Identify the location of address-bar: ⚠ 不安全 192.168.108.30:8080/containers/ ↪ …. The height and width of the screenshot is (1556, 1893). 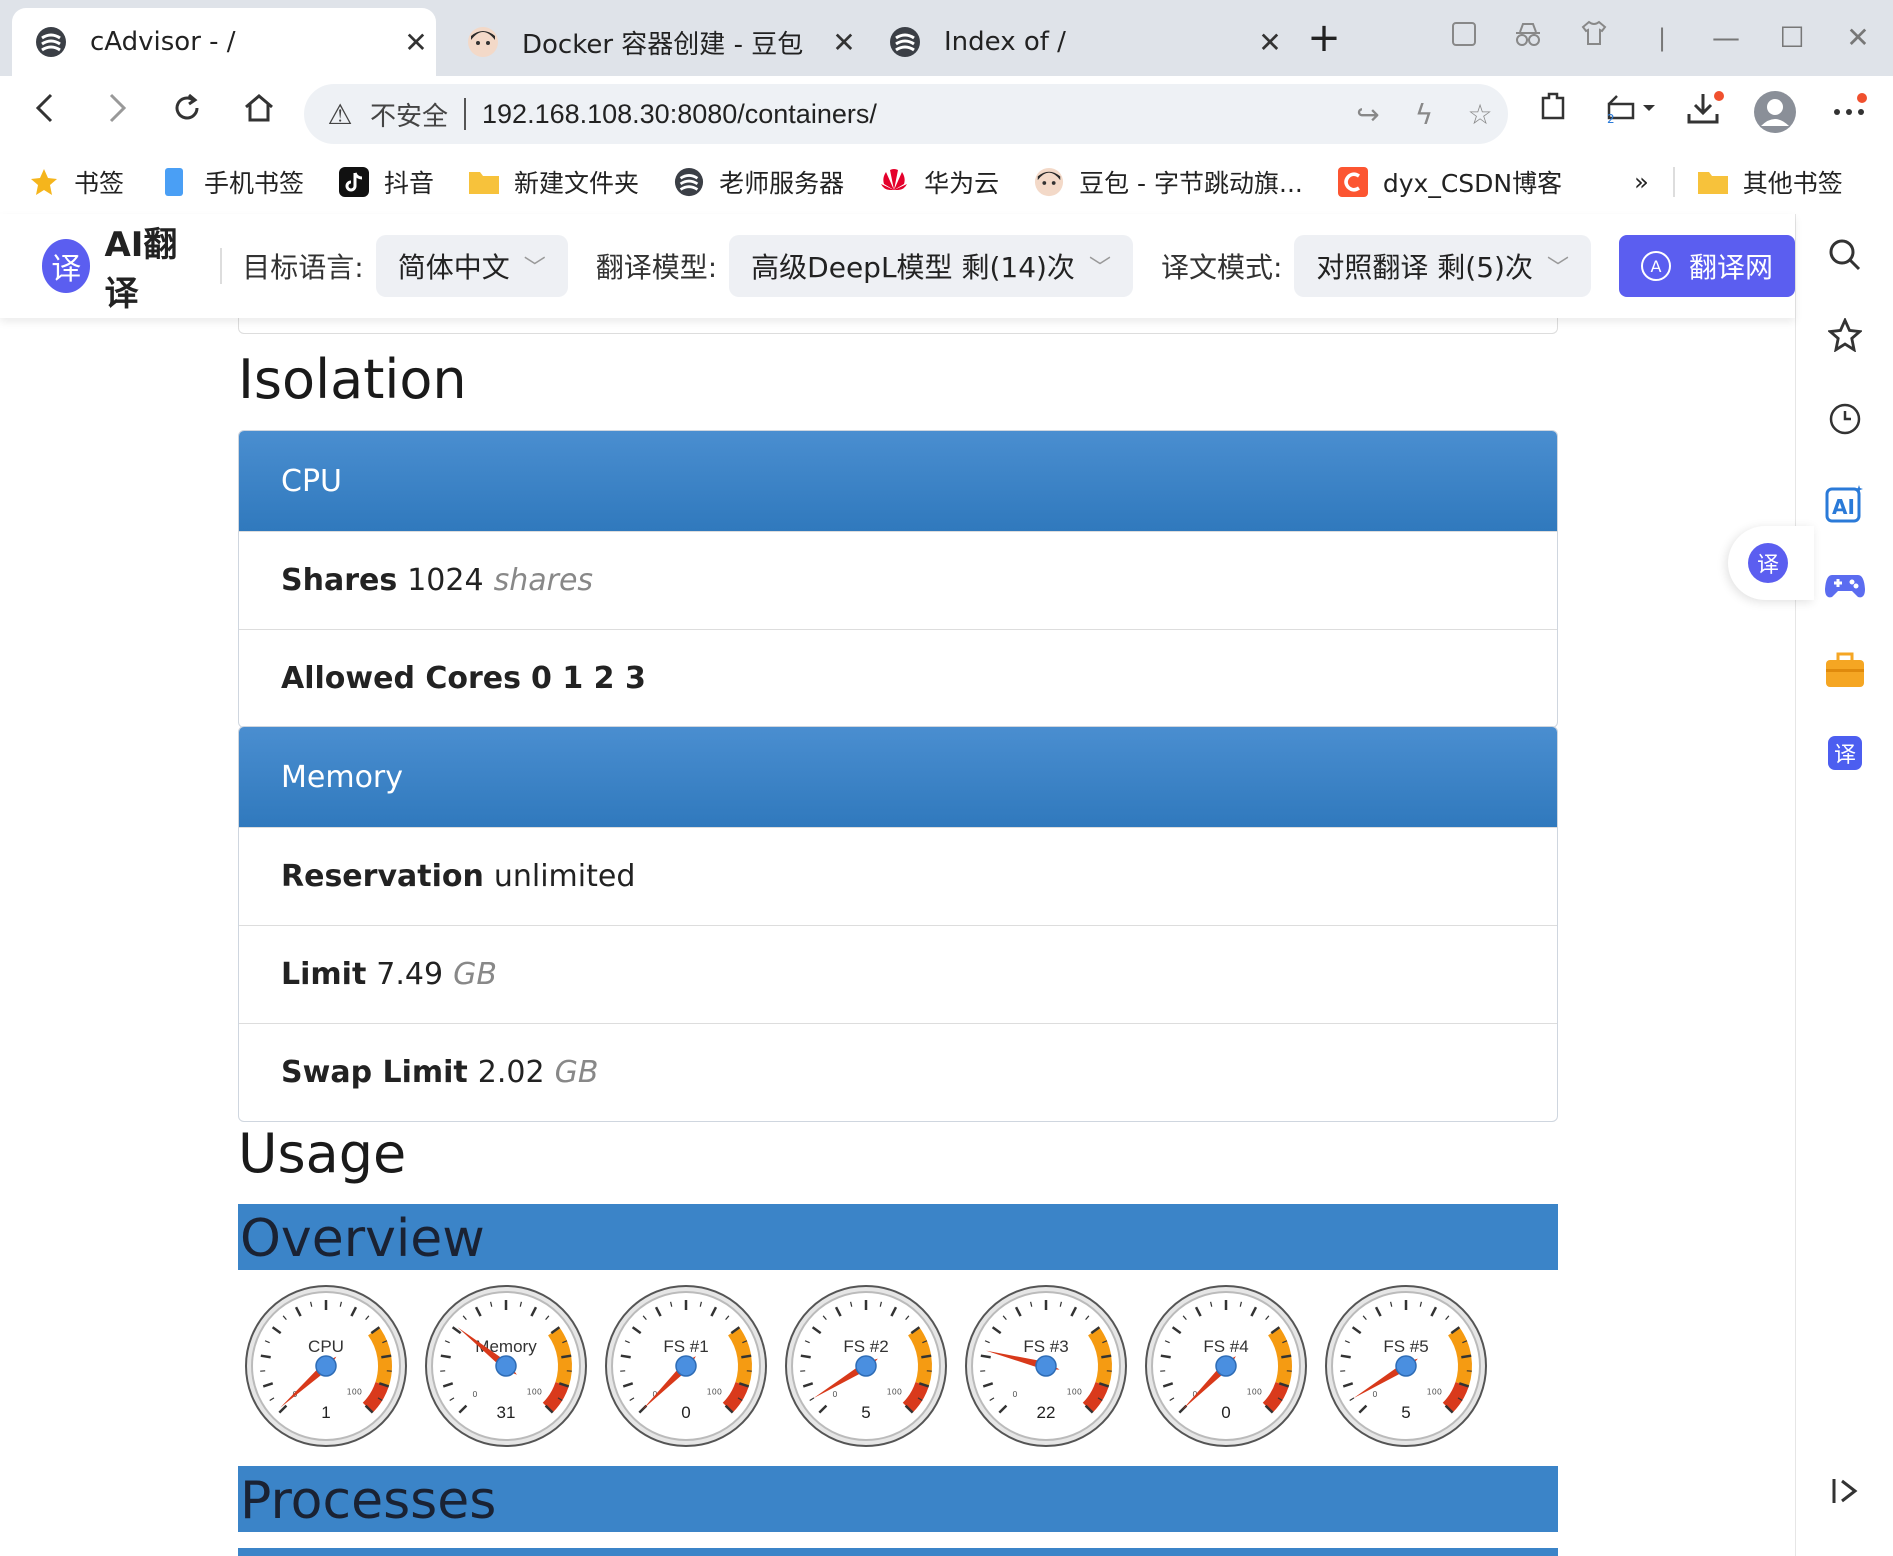
(906, 114).